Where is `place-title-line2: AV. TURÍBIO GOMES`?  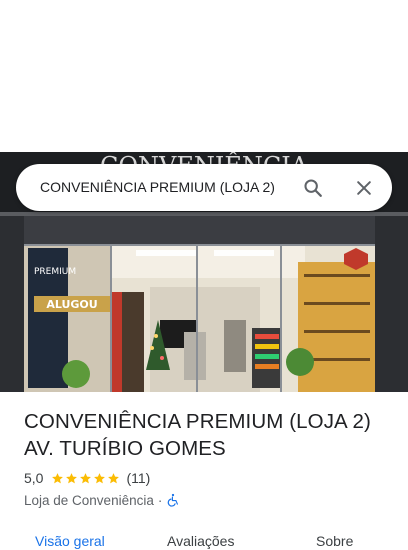
place-title-line2: AV. TURÍBIO GOMES is located at coordinates (125, 448).